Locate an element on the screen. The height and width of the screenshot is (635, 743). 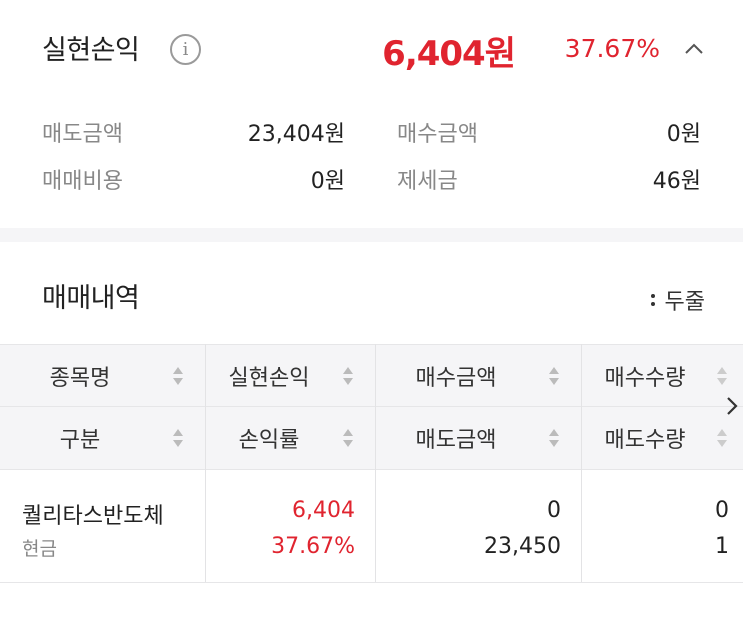
chevron-right-icon is located at coordinates (732, 406).